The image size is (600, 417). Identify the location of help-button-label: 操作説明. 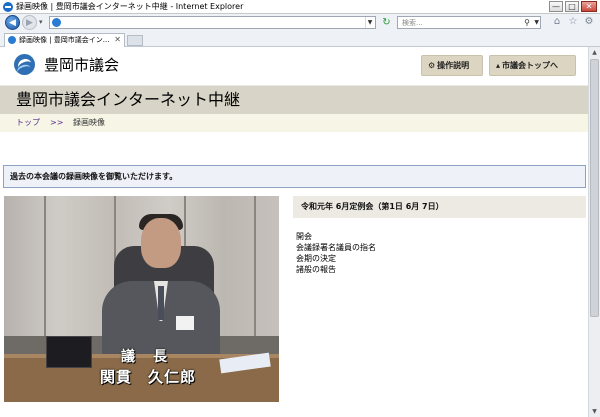
(453, 65).